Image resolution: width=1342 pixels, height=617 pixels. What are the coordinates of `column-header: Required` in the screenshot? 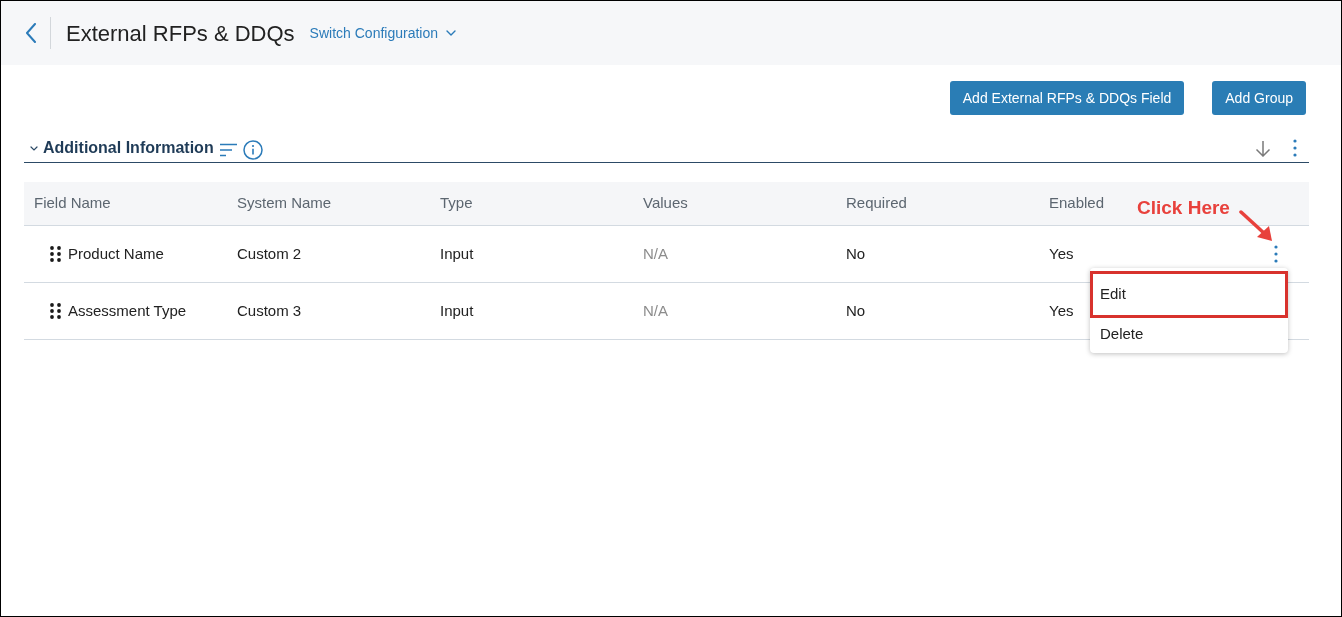 It's located at (876, 203).